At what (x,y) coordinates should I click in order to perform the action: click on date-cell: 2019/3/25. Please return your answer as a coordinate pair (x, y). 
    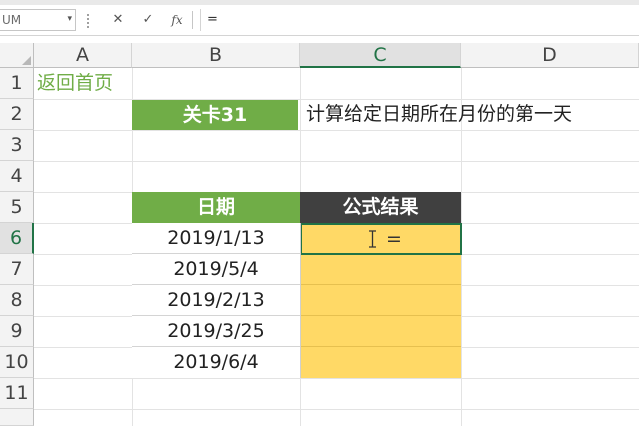
    Looking at the image, I should click on (216, 331).